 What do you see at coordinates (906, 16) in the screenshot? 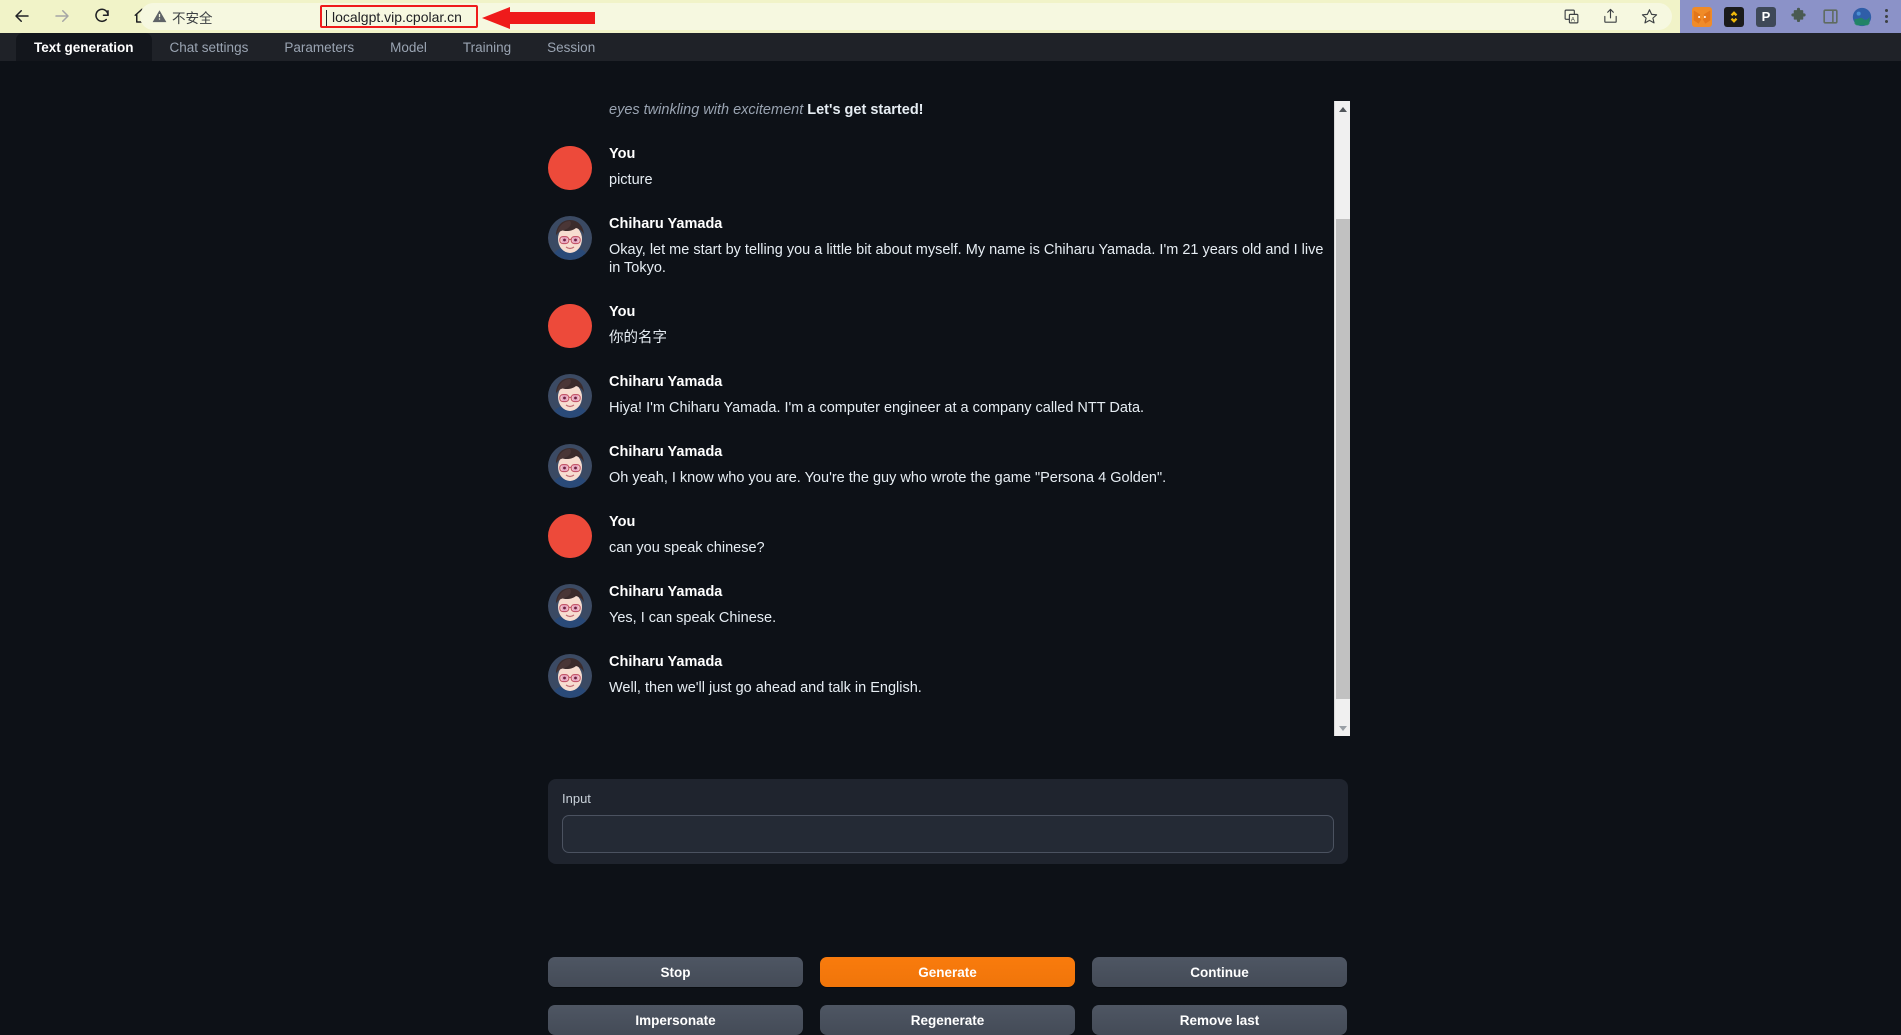
I see `address-bar: 不安全 localgpt.vip.cpolar.cn A` at bounding box center [906, 16].